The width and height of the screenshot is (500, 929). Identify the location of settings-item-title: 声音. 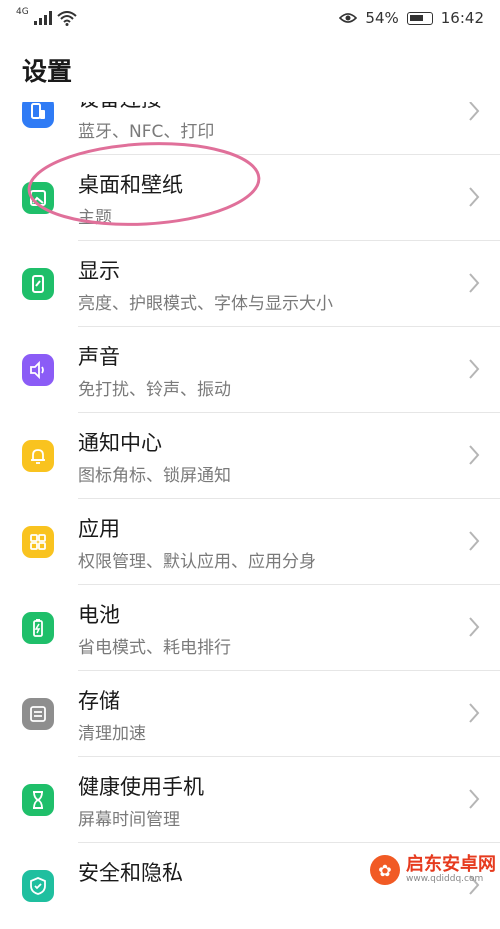
(99, 357).